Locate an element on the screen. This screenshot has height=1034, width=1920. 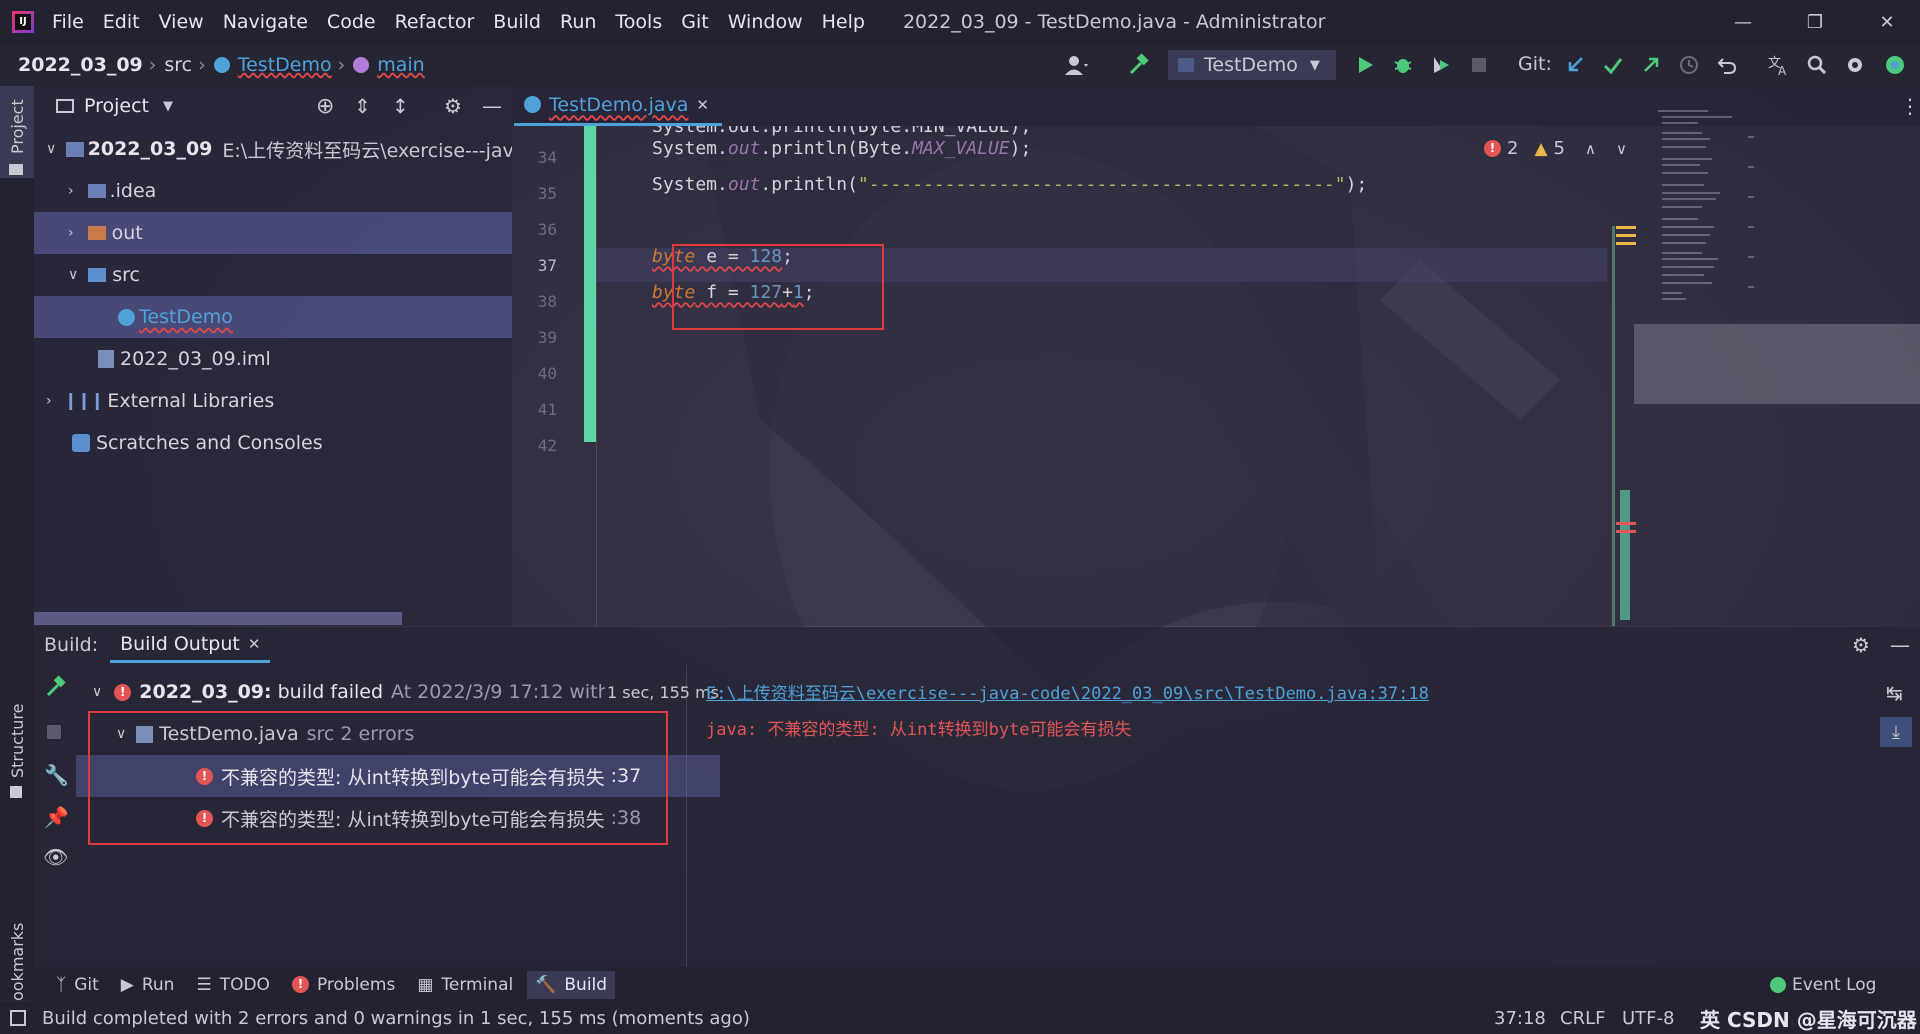
tool-tab-problems: ! Problems is located at coordinates (343, 985).